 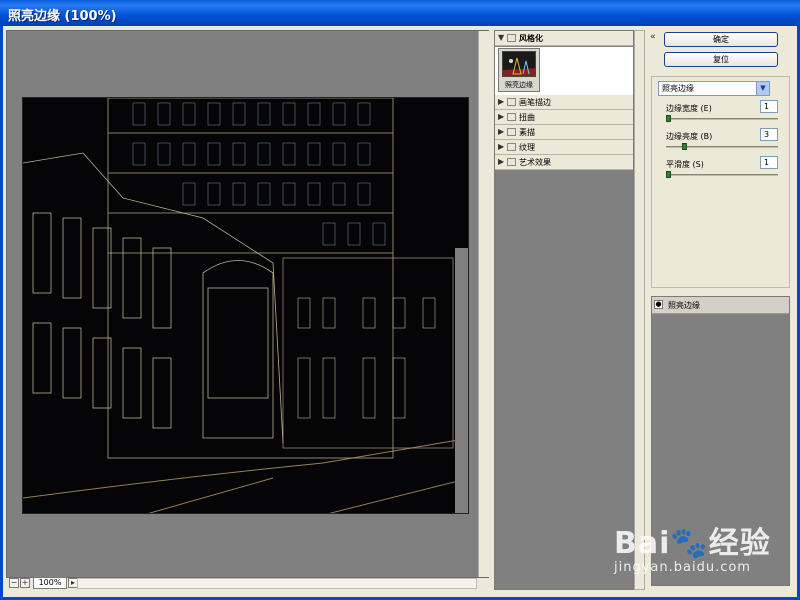 I want to click on thumbnail-image, so click(x=519, y=64).